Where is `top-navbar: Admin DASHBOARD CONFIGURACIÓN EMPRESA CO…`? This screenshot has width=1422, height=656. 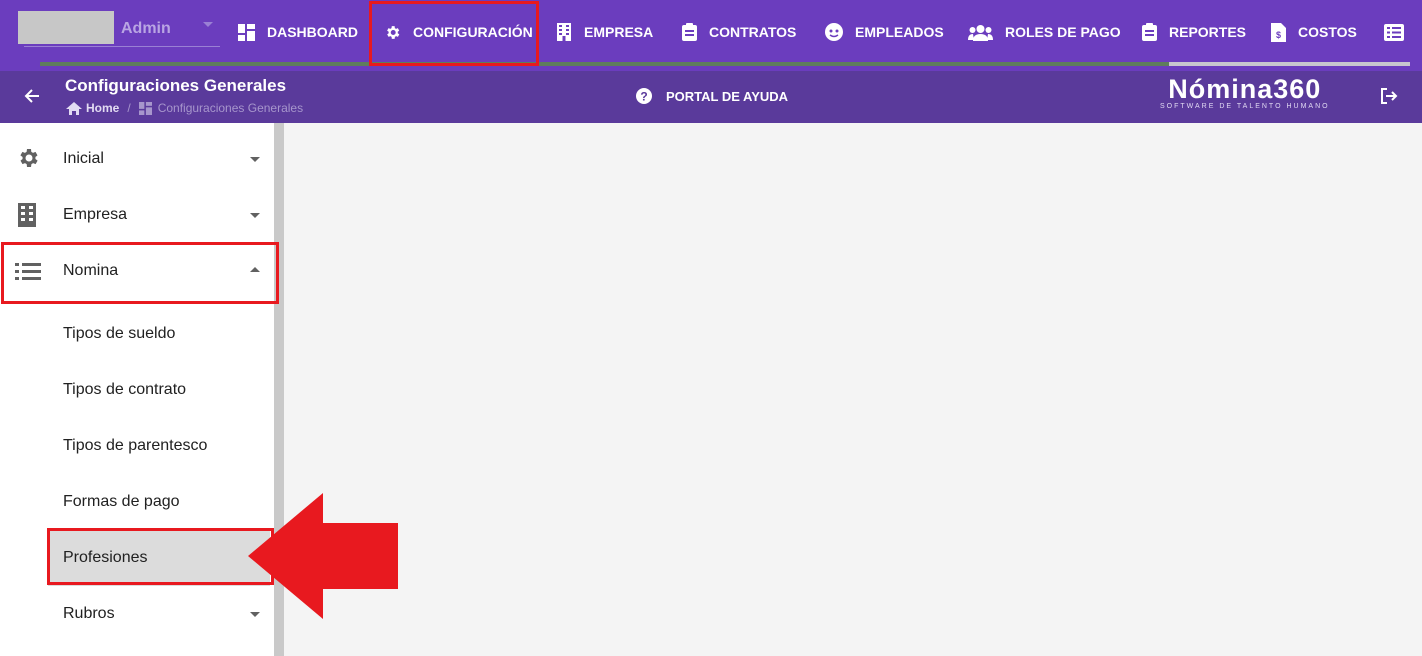
top-navbar: Admin DASHBOARD CONFIGURACIÓN EMPRESA CO… is located at coordinates (711, 35).